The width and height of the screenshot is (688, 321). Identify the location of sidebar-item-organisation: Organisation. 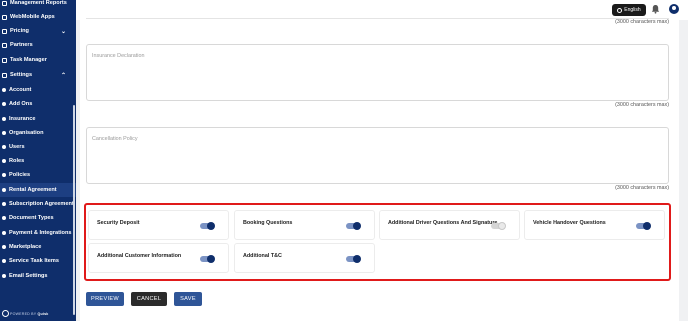
(38, 133).